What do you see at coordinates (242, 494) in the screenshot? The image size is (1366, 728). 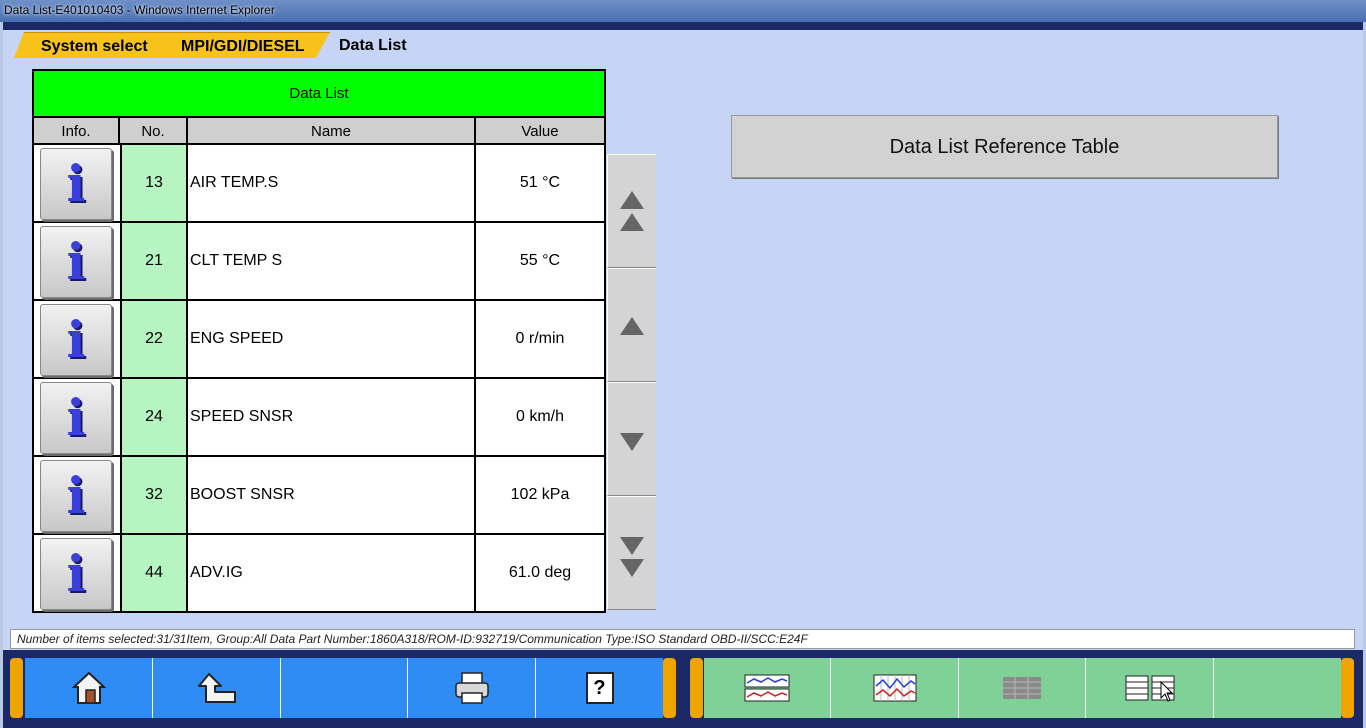 I see `row-name: BOOST SNSR` at bounding box center [242, 494].